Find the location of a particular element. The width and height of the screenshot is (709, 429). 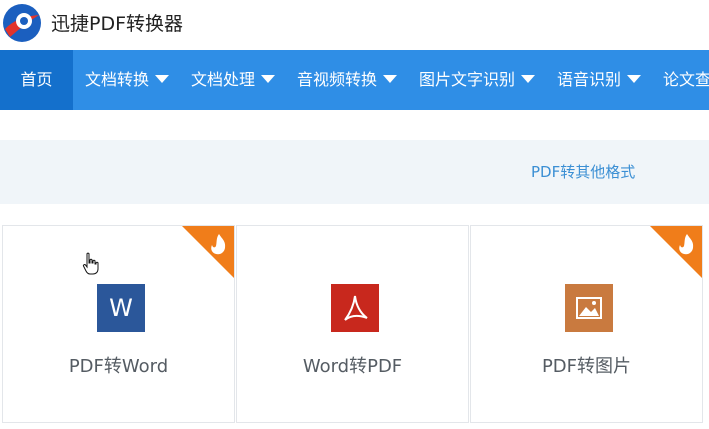

nav-item-label: 文档处理 is located at coordinates (223, 79).